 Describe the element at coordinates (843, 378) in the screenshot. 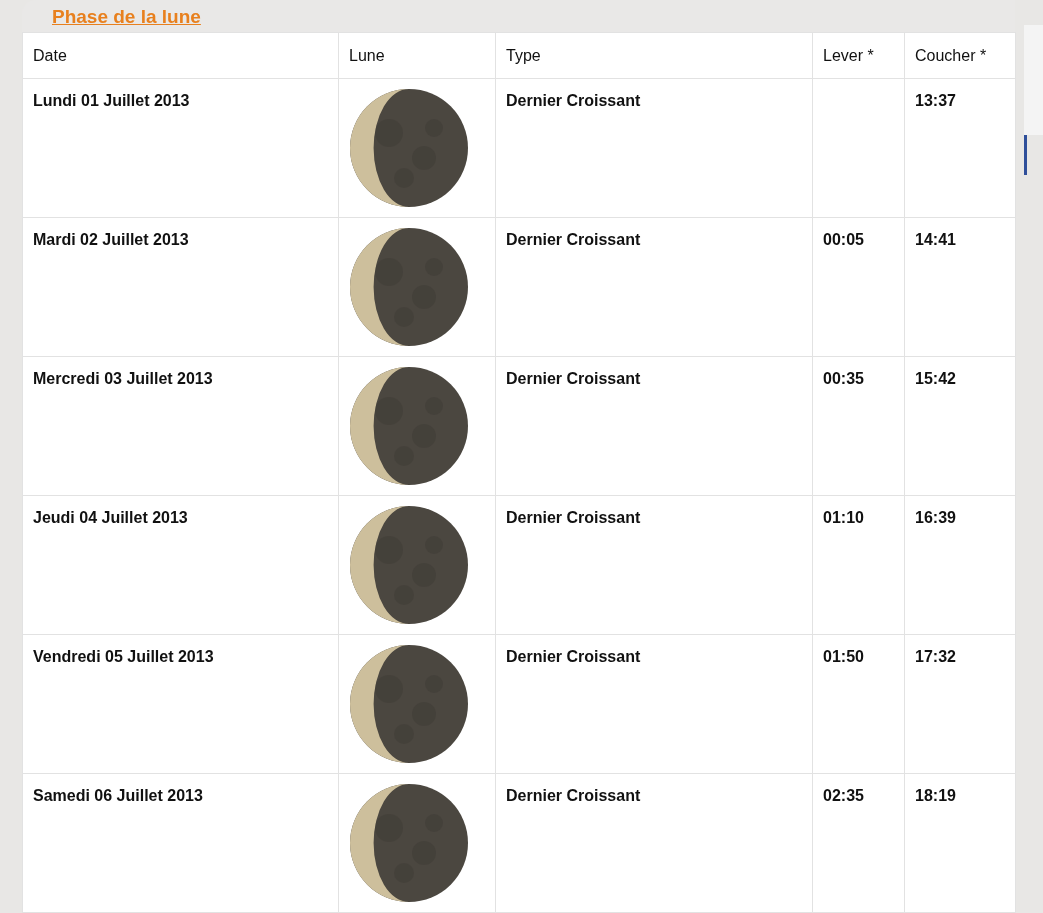

I see `moonrise-time: 00:35` at that location.